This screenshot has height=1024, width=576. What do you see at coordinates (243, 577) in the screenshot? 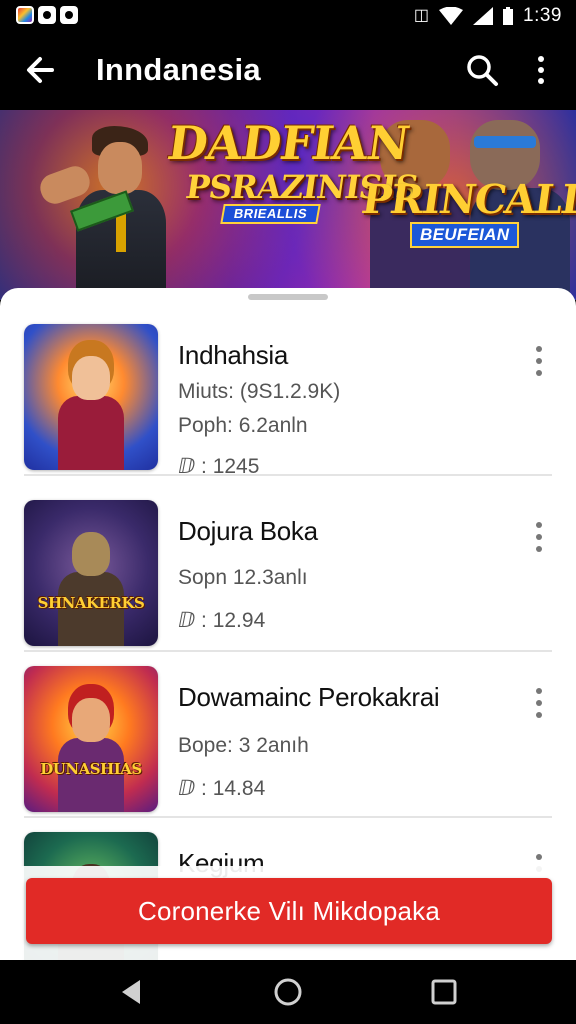
I see `item-detail: Sopn 12.3anlı` at bounding box center [243, 577].